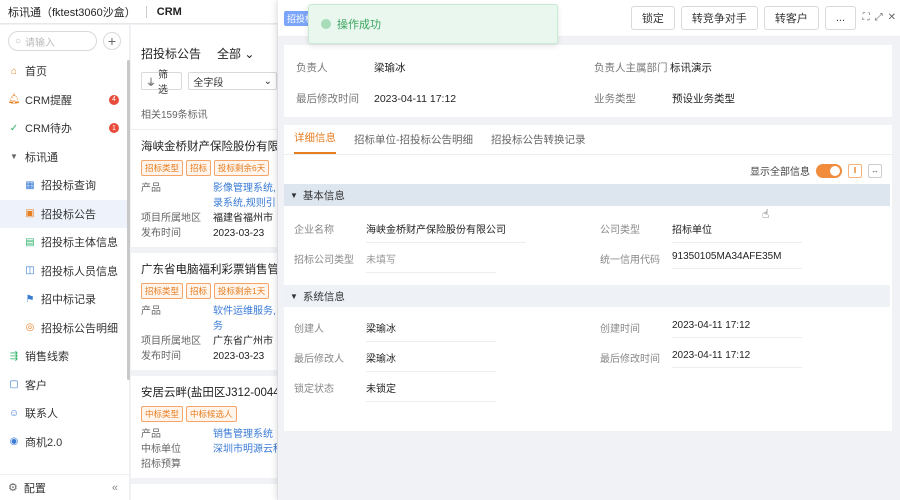  What do you see at coordinates (630, 260) in the screenshot?
I see `field-label: 统一信用代码` at bounding box center [630, 260].